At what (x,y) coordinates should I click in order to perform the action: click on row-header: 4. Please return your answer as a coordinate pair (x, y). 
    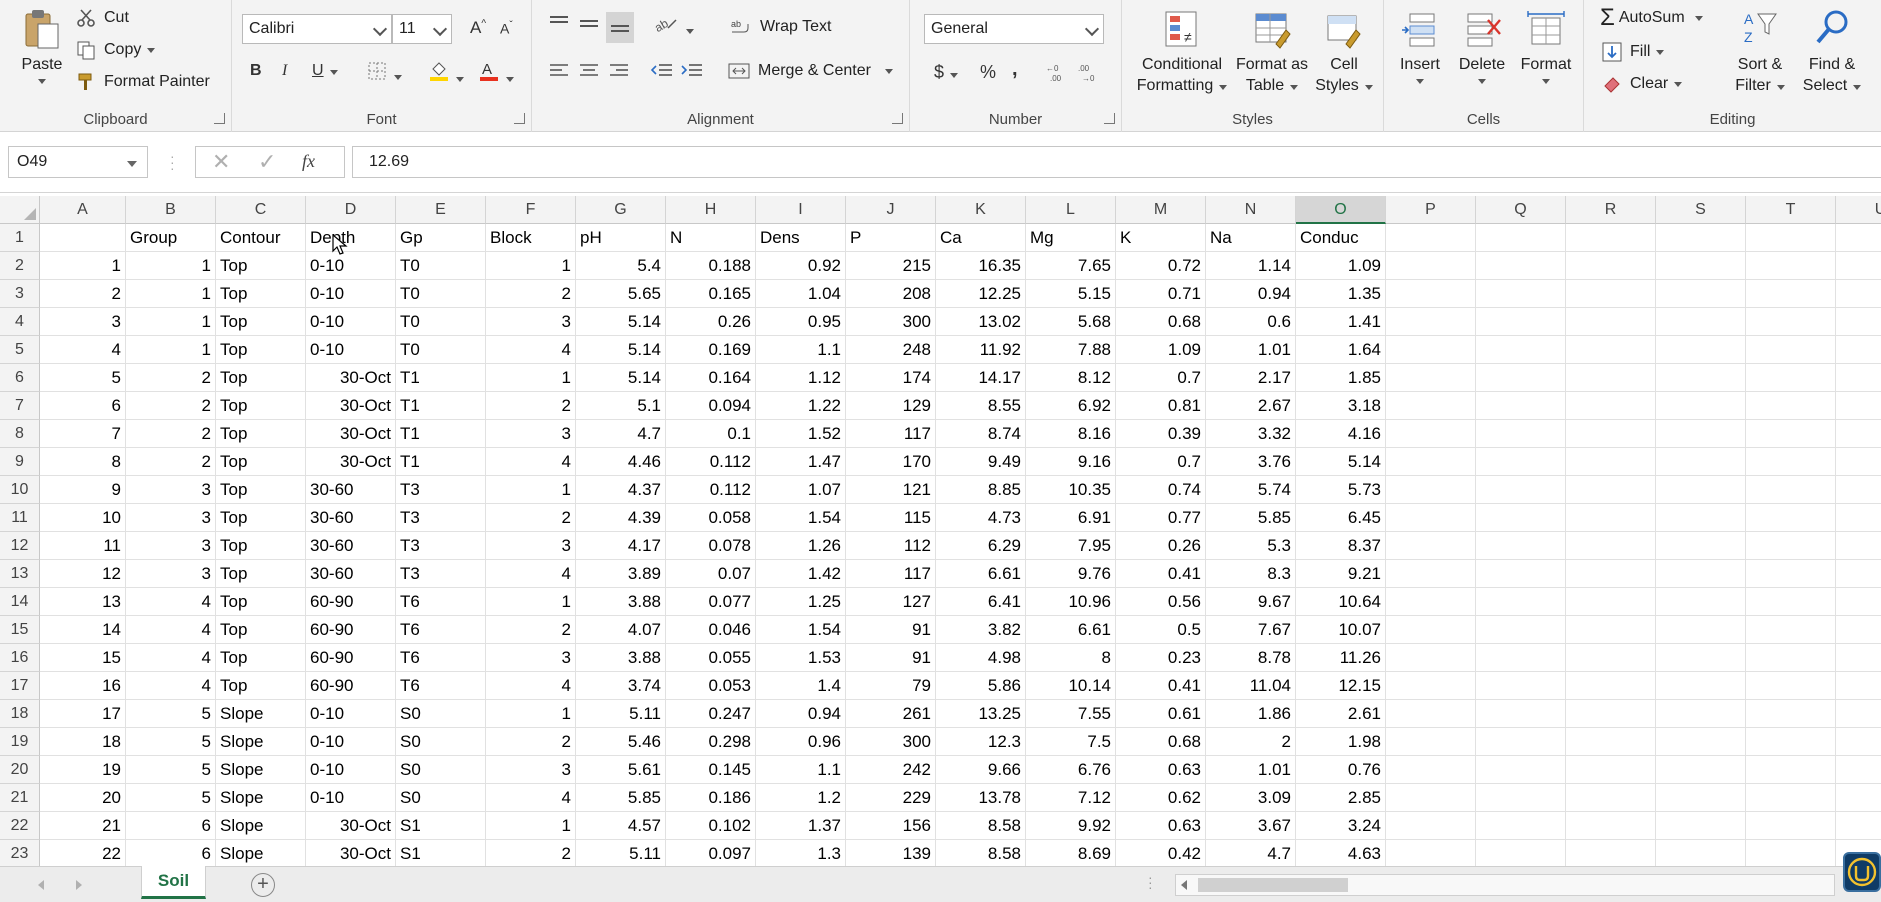
    Looking at the image, I should click on (20, 322).